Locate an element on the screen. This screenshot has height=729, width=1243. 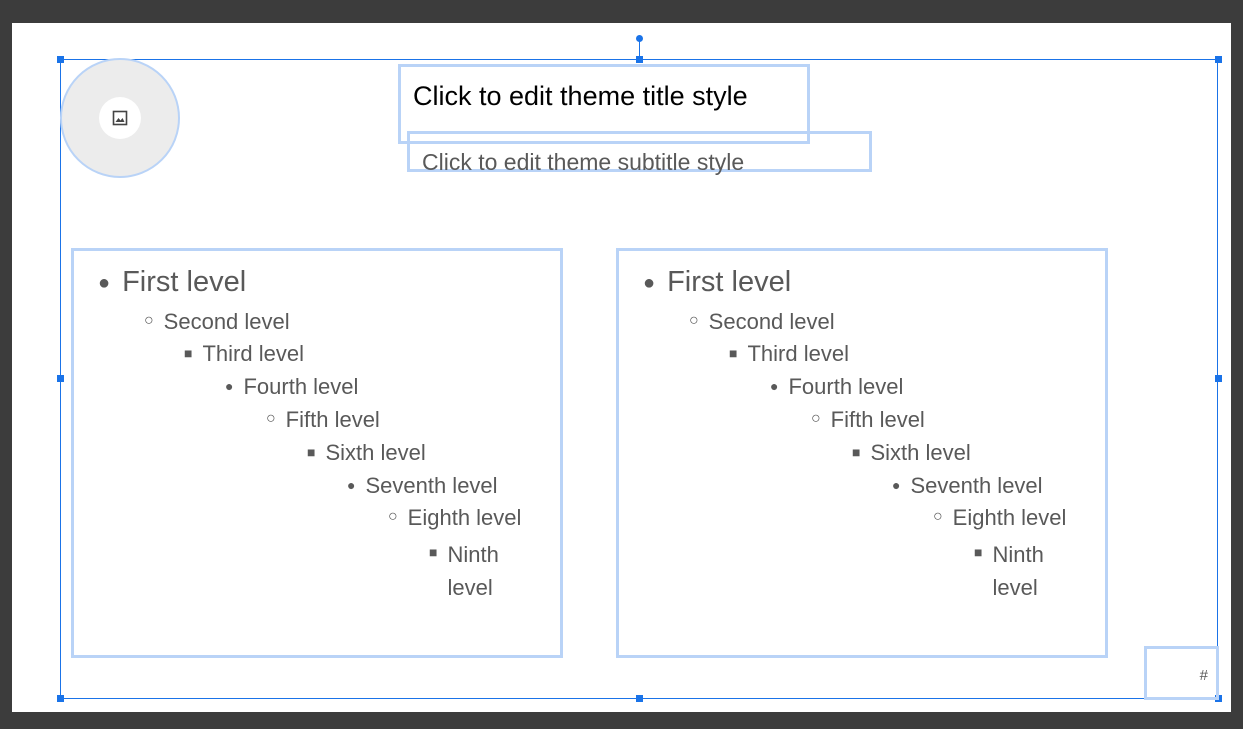
resize-handle-left is located at coordinates (60, 378).